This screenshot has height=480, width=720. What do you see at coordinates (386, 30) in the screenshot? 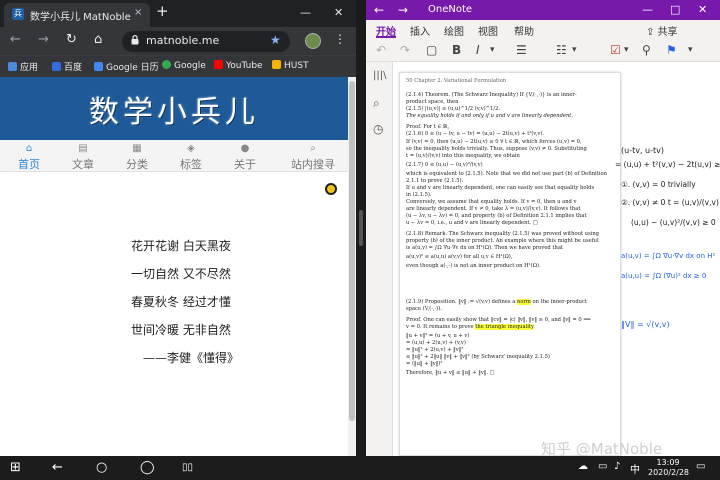
I see `tab-home: 开始` at bounding box center [386, 30].